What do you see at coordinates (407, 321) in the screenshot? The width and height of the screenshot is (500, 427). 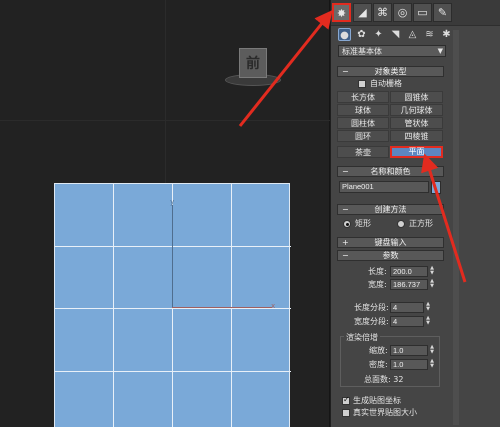 I see `width-segs-field: 4` at bounding box center [407, 321].